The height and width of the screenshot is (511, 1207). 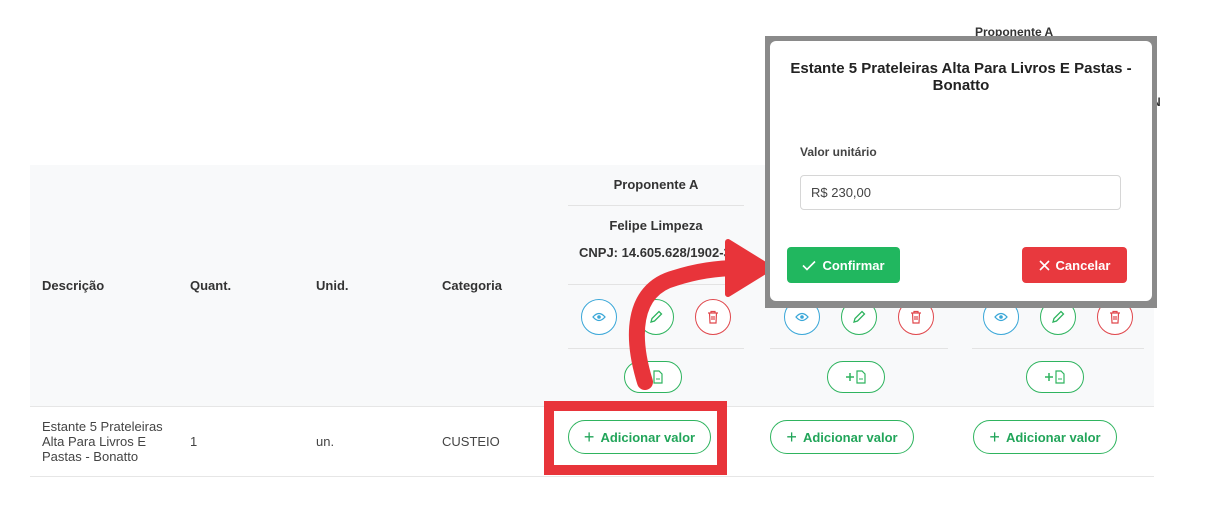 I want to click on proponent-header: Proponente A, so click(x=656, y=184).